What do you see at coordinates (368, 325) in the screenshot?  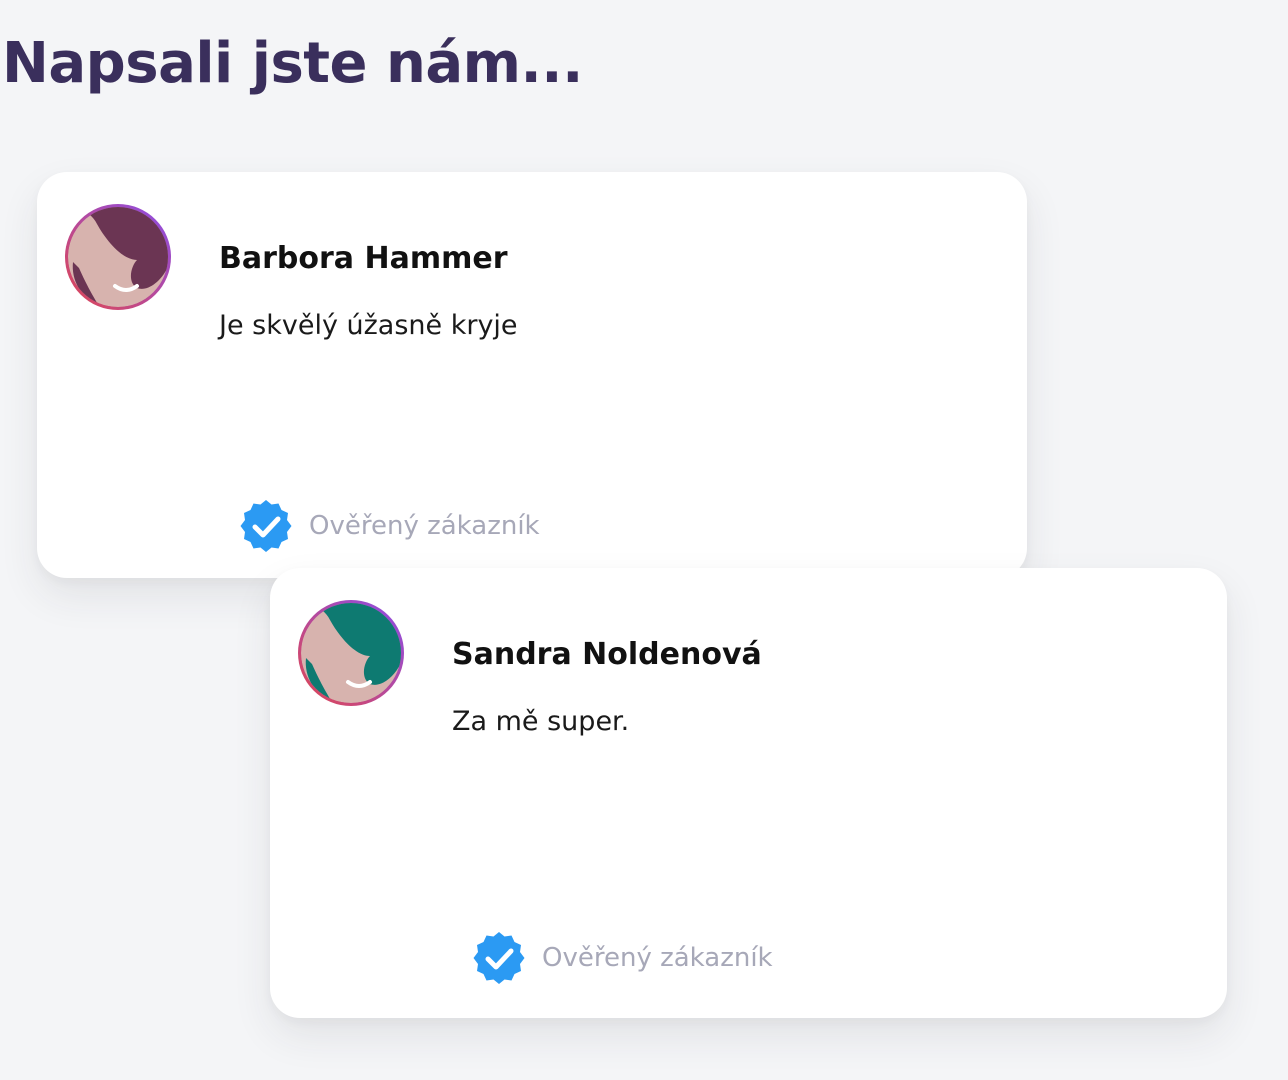 I see `review-text: Je skvělý úžasně kryje` at bounding box center [368, 325].